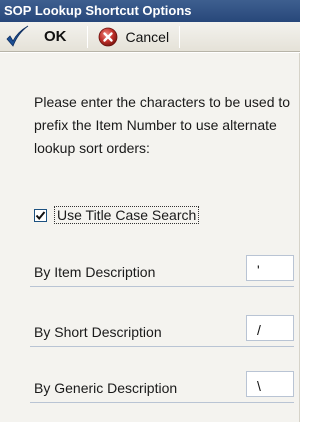  Describe the element at coordinates (162, 271) in the screenshot. I see `by-item-description-row: By Item Description` at that location.